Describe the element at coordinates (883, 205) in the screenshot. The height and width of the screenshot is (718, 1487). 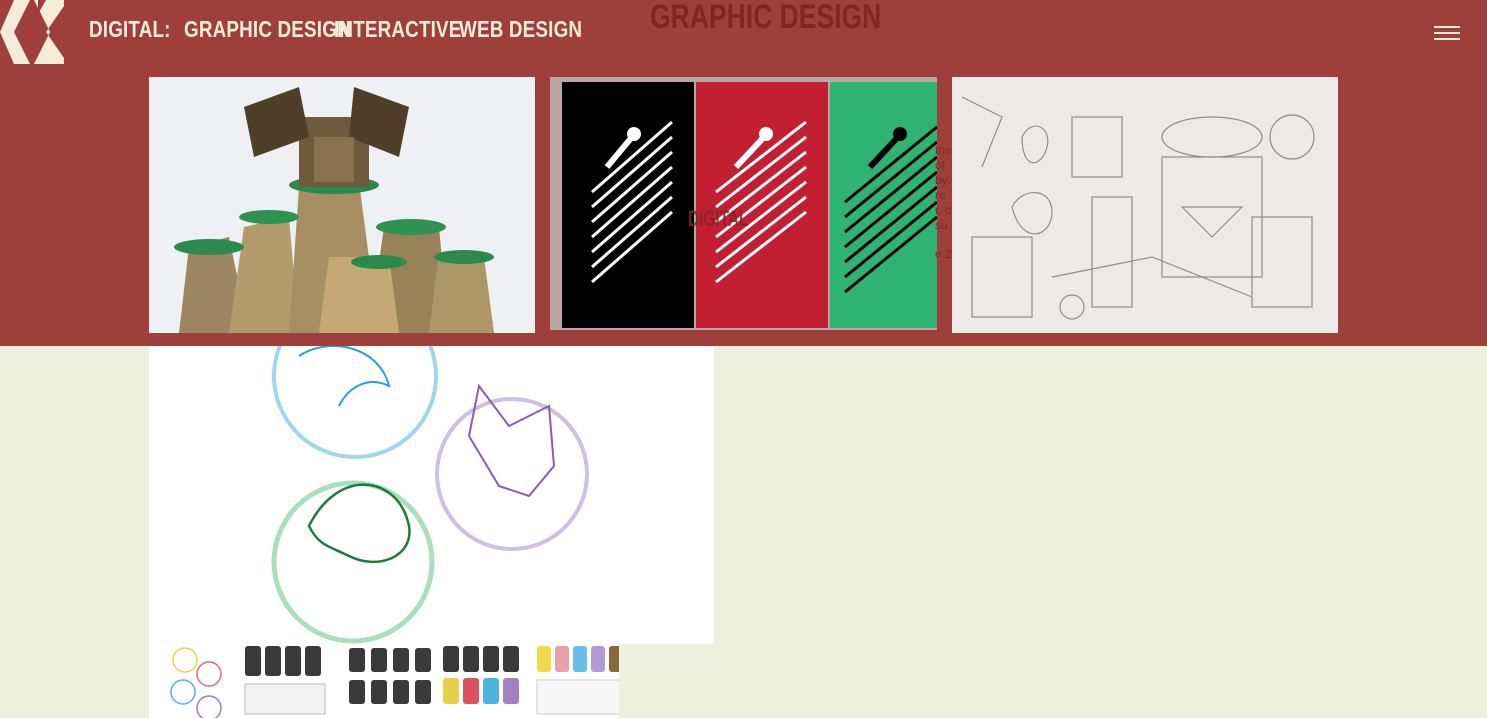
I see `poster-green` at that location.